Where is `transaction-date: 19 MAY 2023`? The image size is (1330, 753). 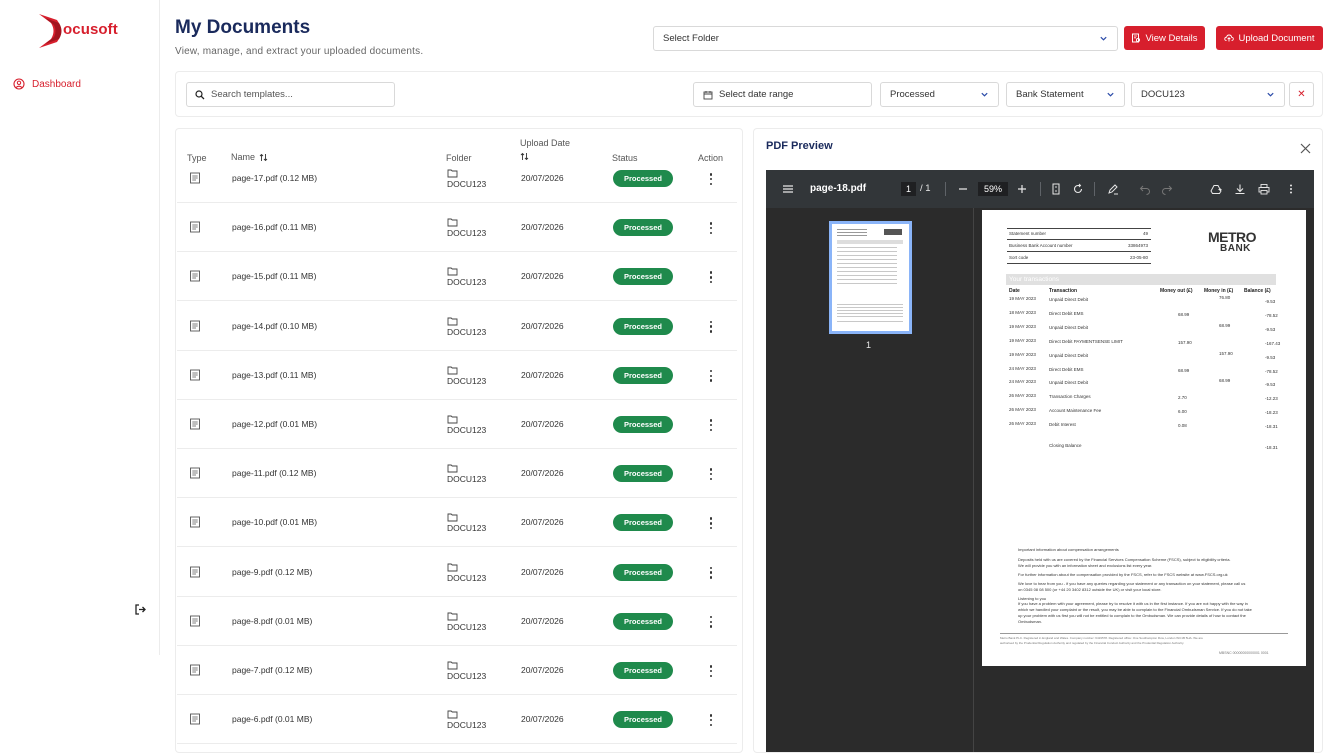 transaction-date: 19 MAY 2023 is located at coordinates (1022, 354).